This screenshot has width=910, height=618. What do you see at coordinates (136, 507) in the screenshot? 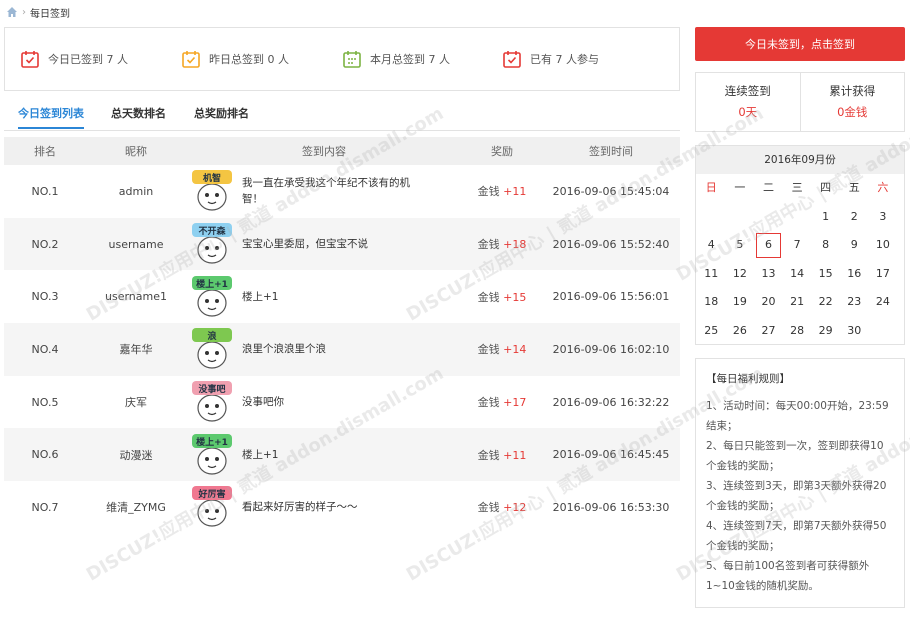
I see `nickname-cell: 维清_ZYMG` at bounding box center [136, 507].